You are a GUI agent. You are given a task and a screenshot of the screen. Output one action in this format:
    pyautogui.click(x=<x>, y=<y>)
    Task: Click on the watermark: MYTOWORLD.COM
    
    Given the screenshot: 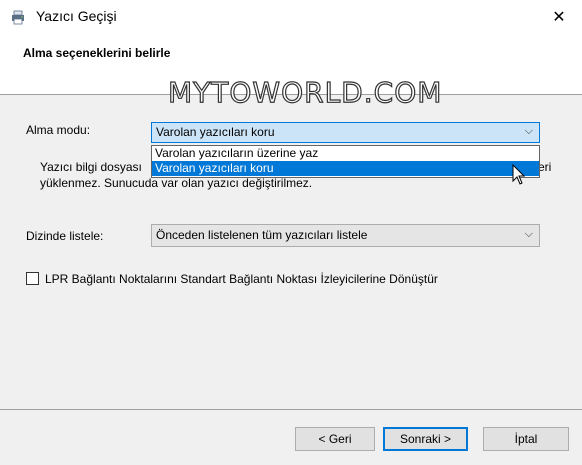 What is the action you would take?
    pyautogui.click(x=305, y=92)
    